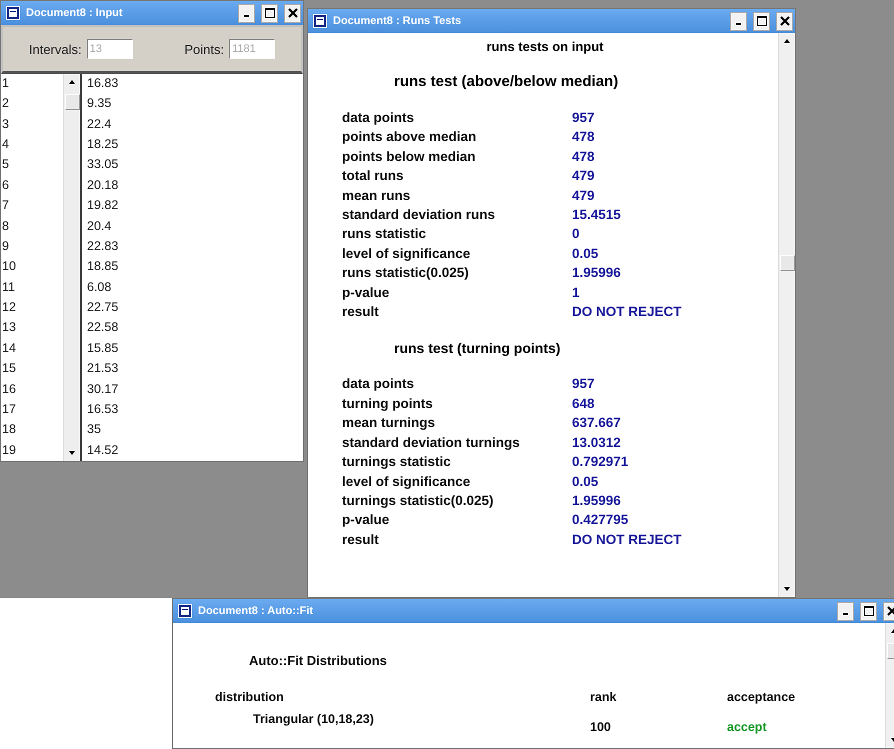 Image resolution: width=894 pixels, height=749 pixels. Describe the element at coordinates (5, 145) in the screenshot. I see `row-number: 4` at that location.